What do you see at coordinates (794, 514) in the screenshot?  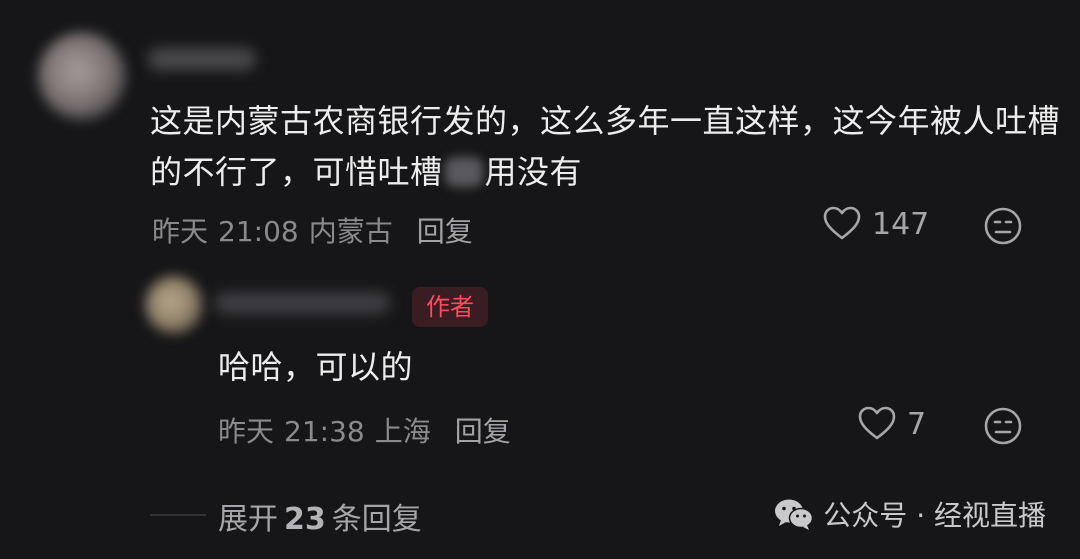 I see `wechat-icon` at bounding box center [794, 514].